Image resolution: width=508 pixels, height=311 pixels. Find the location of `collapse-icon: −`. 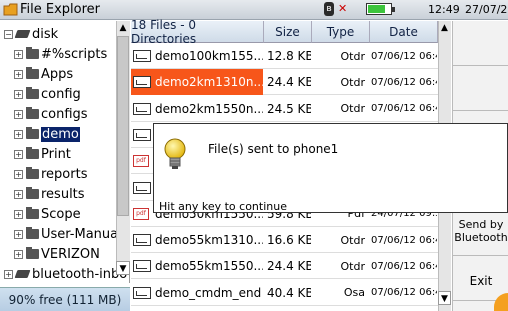

collapse-icon: − is located at coordinates (8, 34).